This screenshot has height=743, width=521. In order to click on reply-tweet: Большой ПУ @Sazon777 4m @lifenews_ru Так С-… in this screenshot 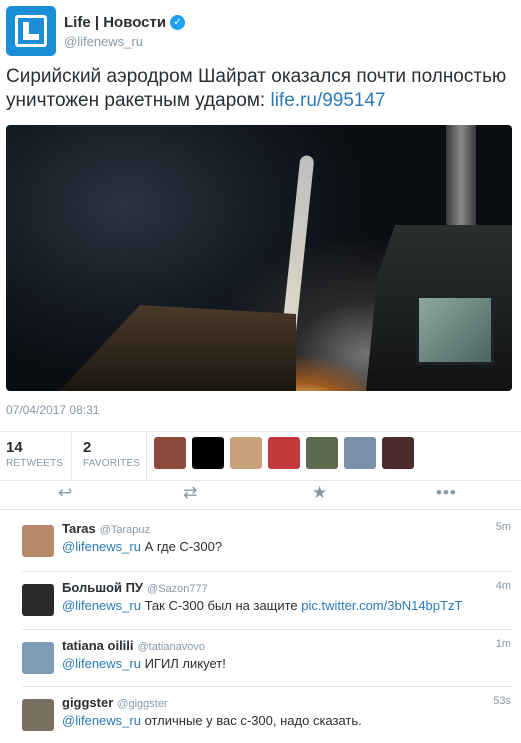, I will do `click(260, 603)`.